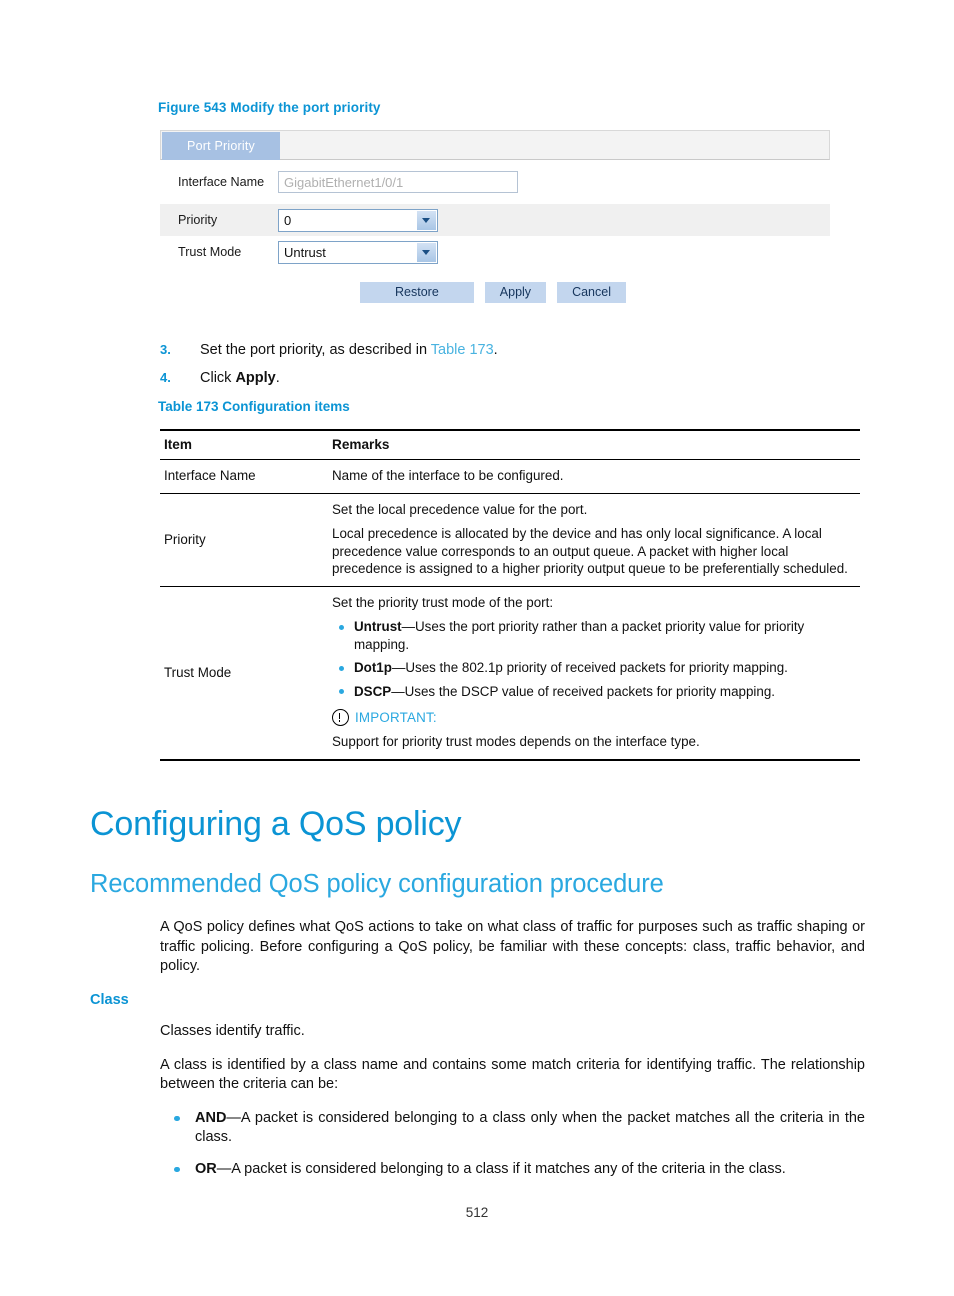  What do you see at coordinates (594, 477) in the screenshot?
I see `row-remarks-interface-name: Name of the interface to be configured.` at bounding box center [594, 477].